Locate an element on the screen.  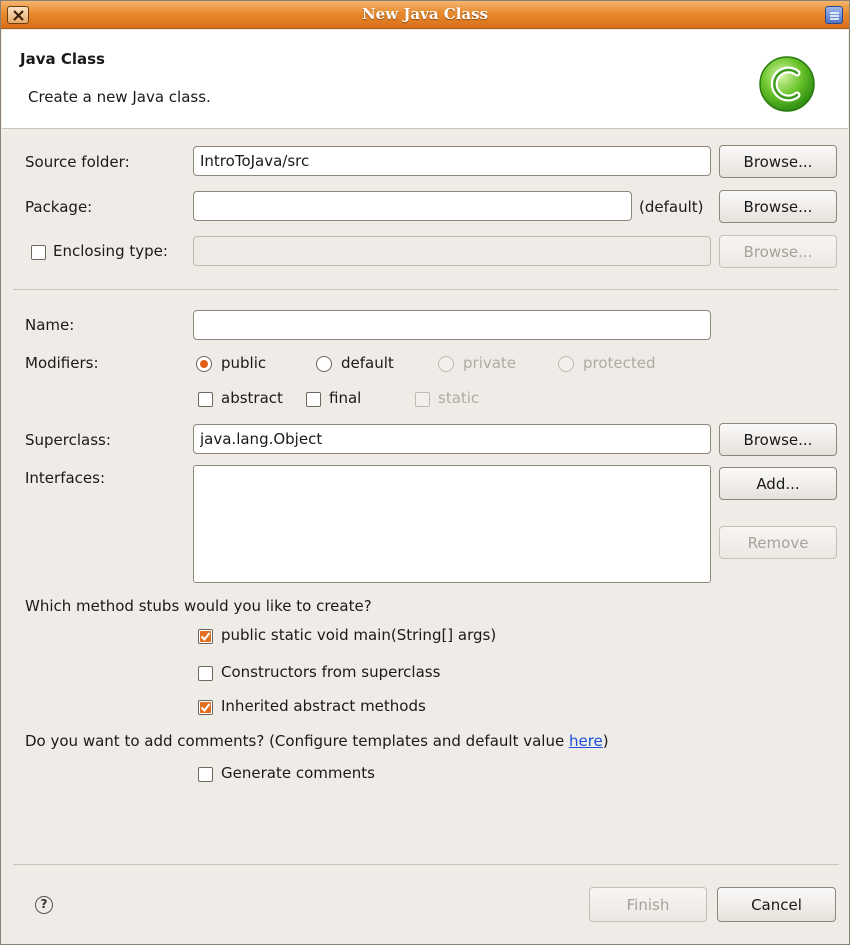
name-label: Name: is located at coordinates (50, 325).